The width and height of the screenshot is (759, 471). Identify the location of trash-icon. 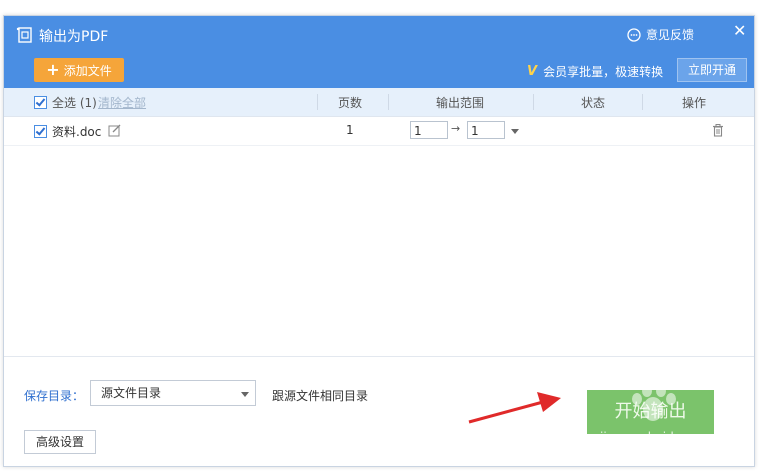
(718, 130).